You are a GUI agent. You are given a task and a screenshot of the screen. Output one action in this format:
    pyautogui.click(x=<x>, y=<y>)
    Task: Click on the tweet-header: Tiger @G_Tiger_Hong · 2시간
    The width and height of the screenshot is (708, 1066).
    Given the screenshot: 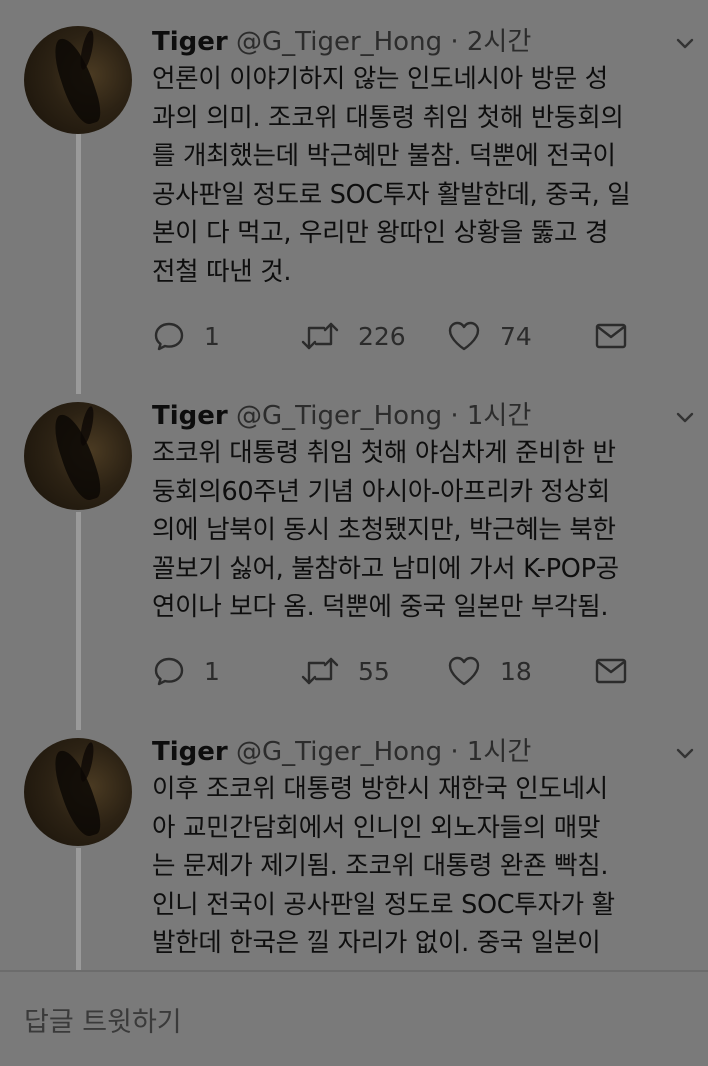 What is the action you would take?
    pyautogui.click(x=341, y=42)
    